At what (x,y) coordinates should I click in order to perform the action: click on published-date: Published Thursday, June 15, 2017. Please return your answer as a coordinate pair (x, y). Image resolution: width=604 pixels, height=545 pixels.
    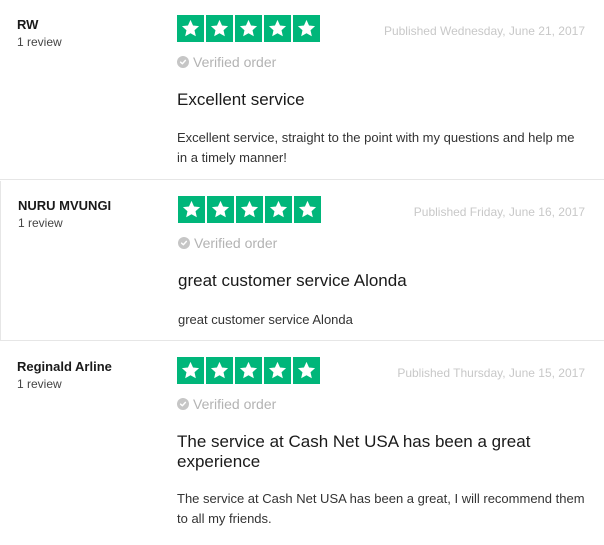
    Looking at the image, I should click on (491, 373).